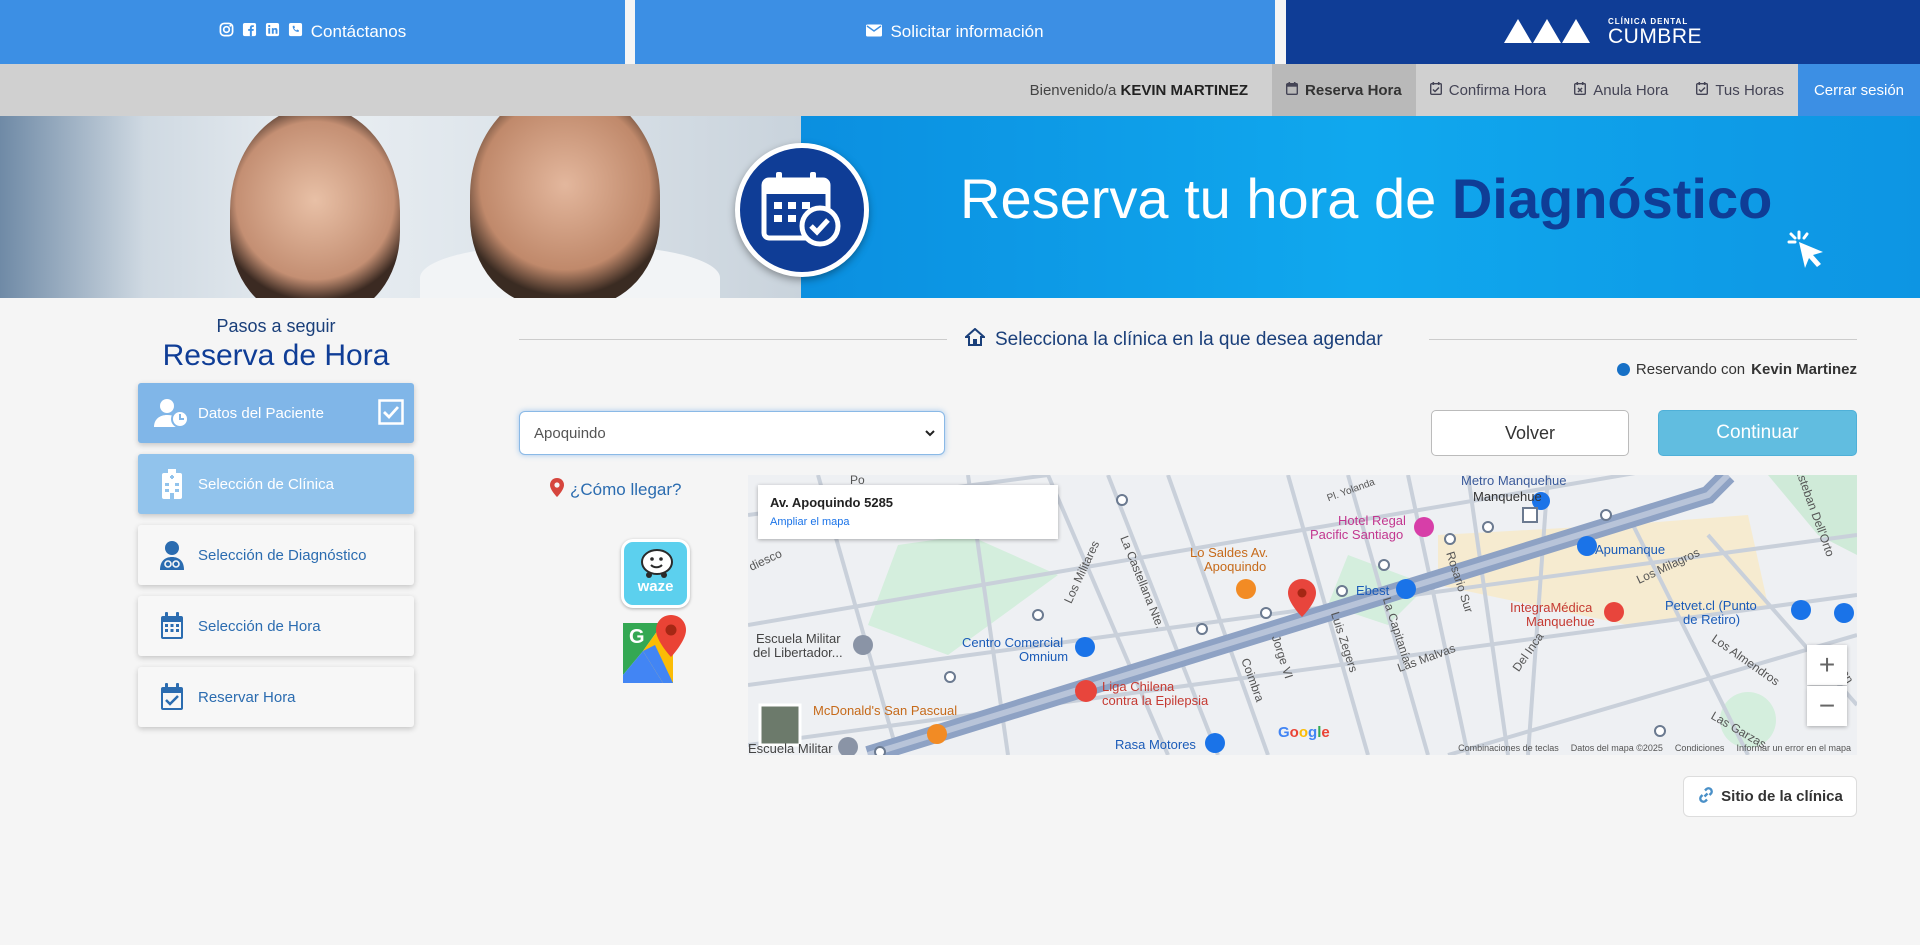 Image resolution: width=1920 pixels, height=945 pixels. I want to click on map-info-card: Av. Apoquindo 5285 Ampliar el mapa, so click(908, 512).